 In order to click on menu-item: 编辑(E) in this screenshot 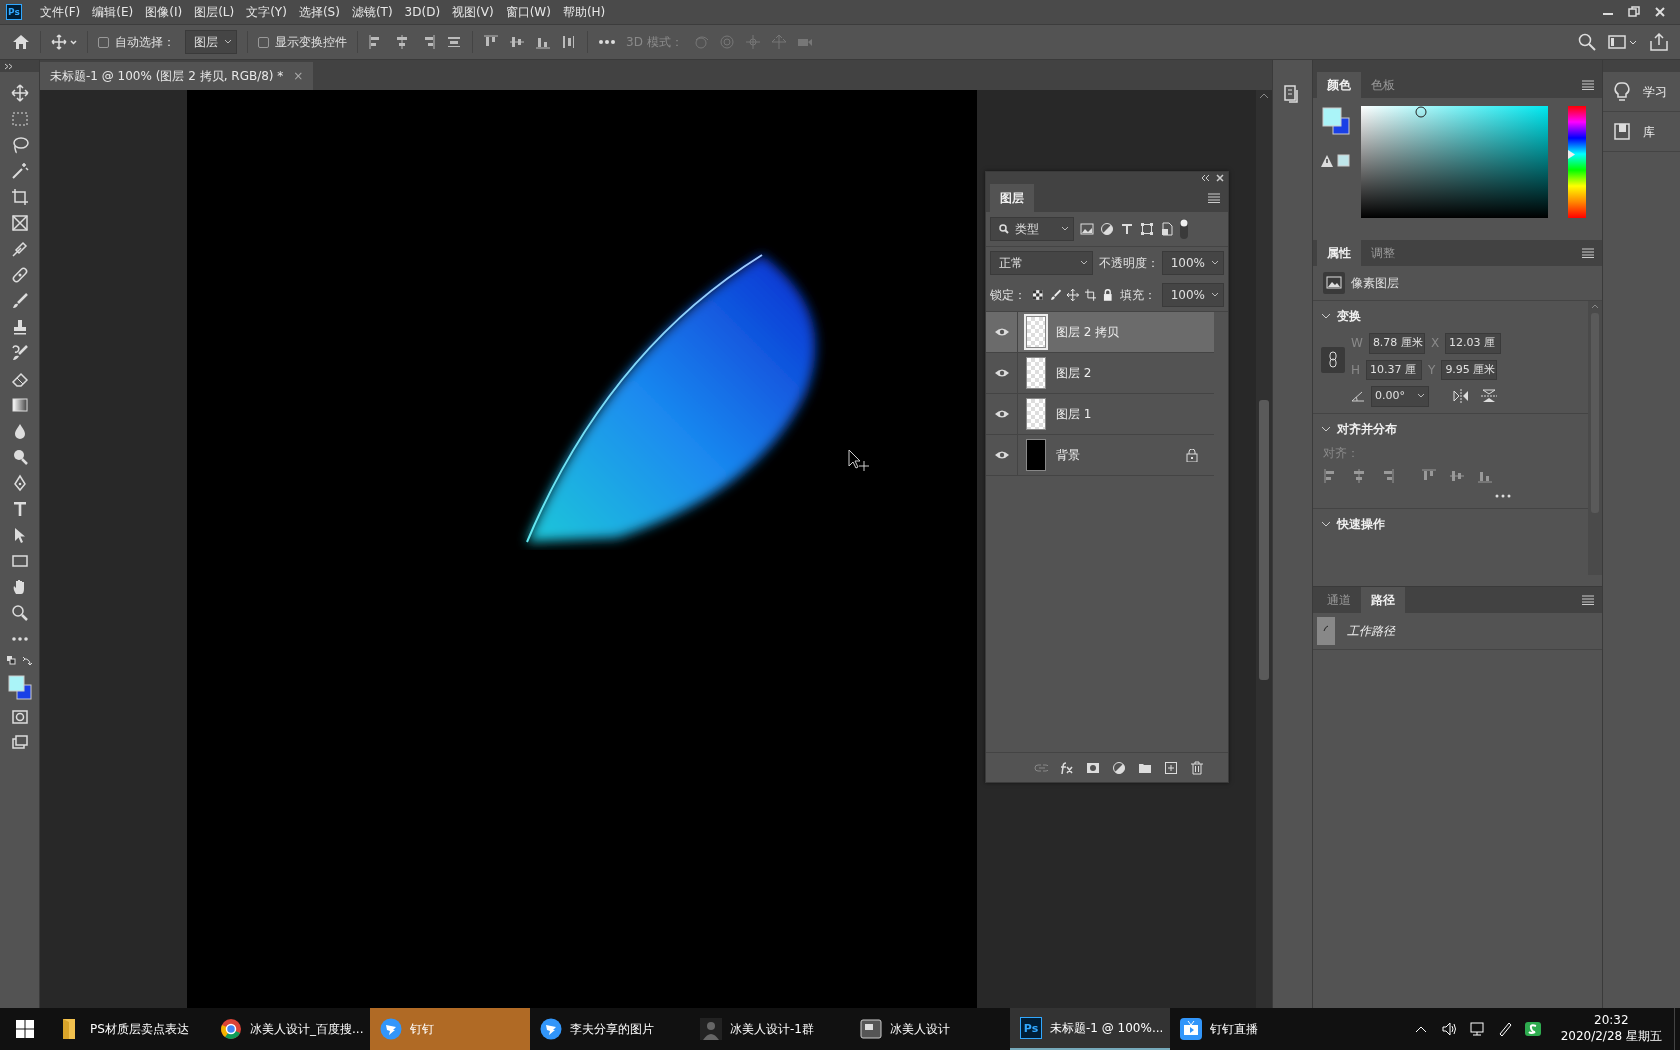, I will do `click(113, 12)`.